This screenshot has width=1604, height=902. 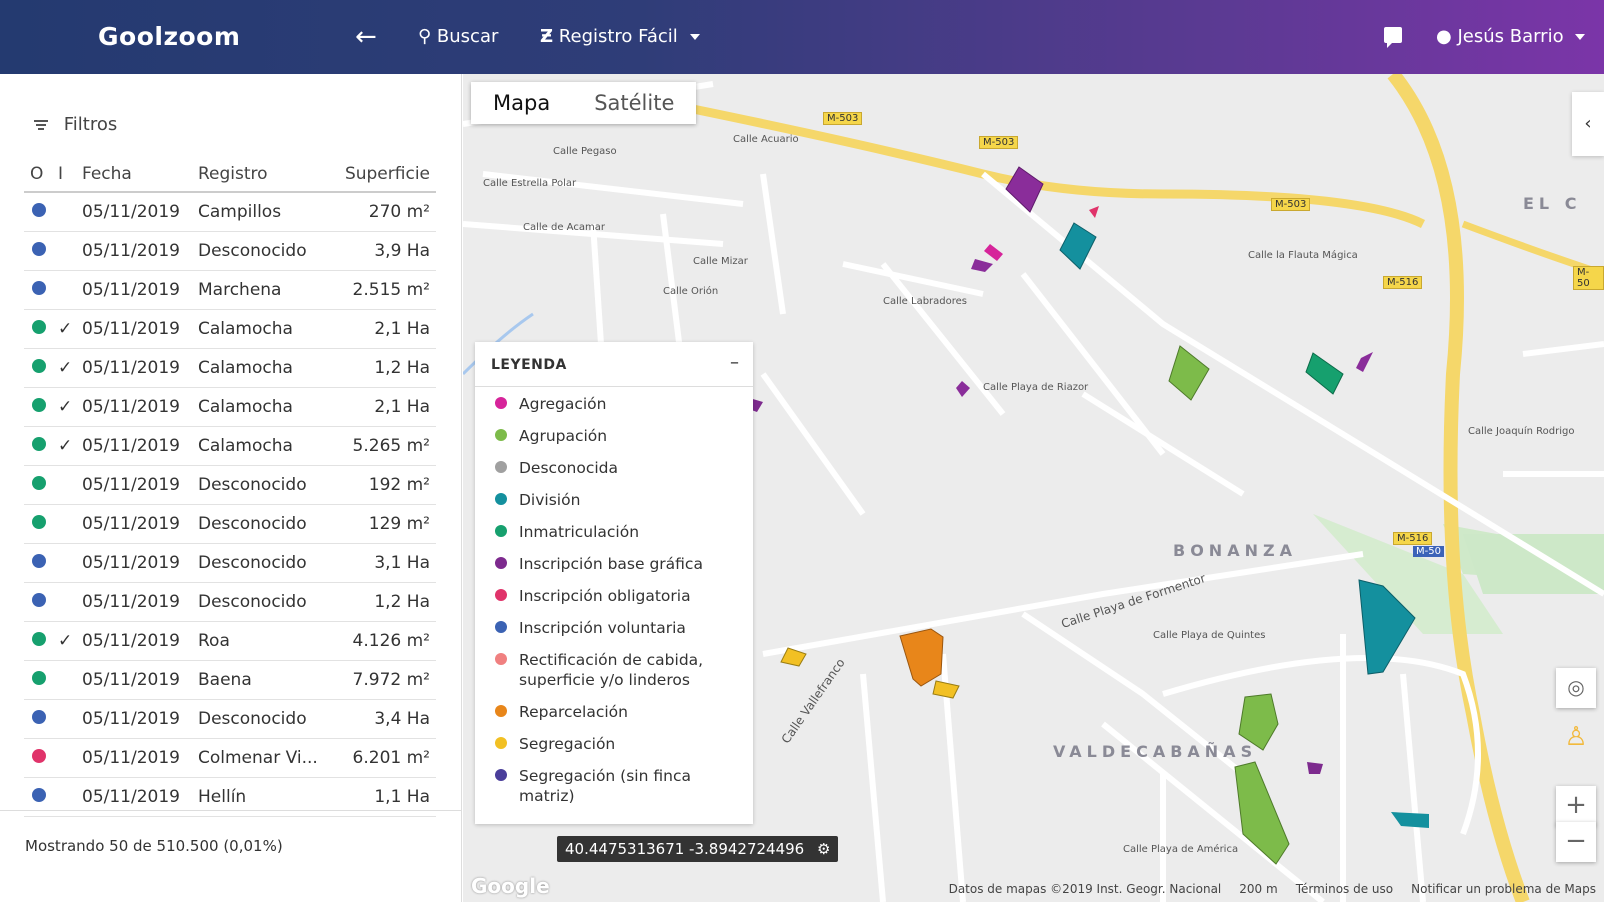 What do you see at coordinates (1258, 889) in the screenshot?
I see `map-scale: 200 m` at bounding box center [1258, 889].